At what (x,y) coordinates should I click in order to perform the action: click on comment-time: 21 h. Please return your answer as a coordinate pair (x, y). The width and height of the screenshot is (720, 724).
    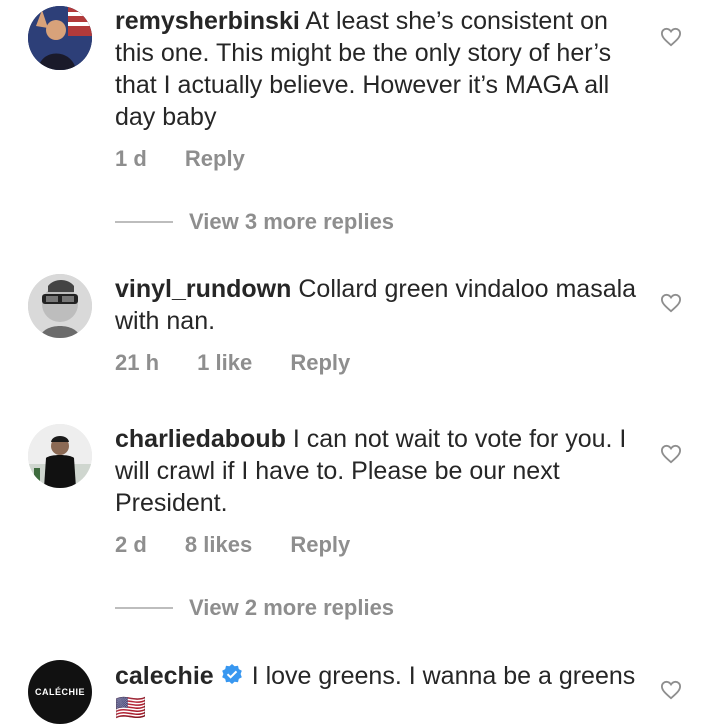
    Looking at the image, I should click on (137, 362).